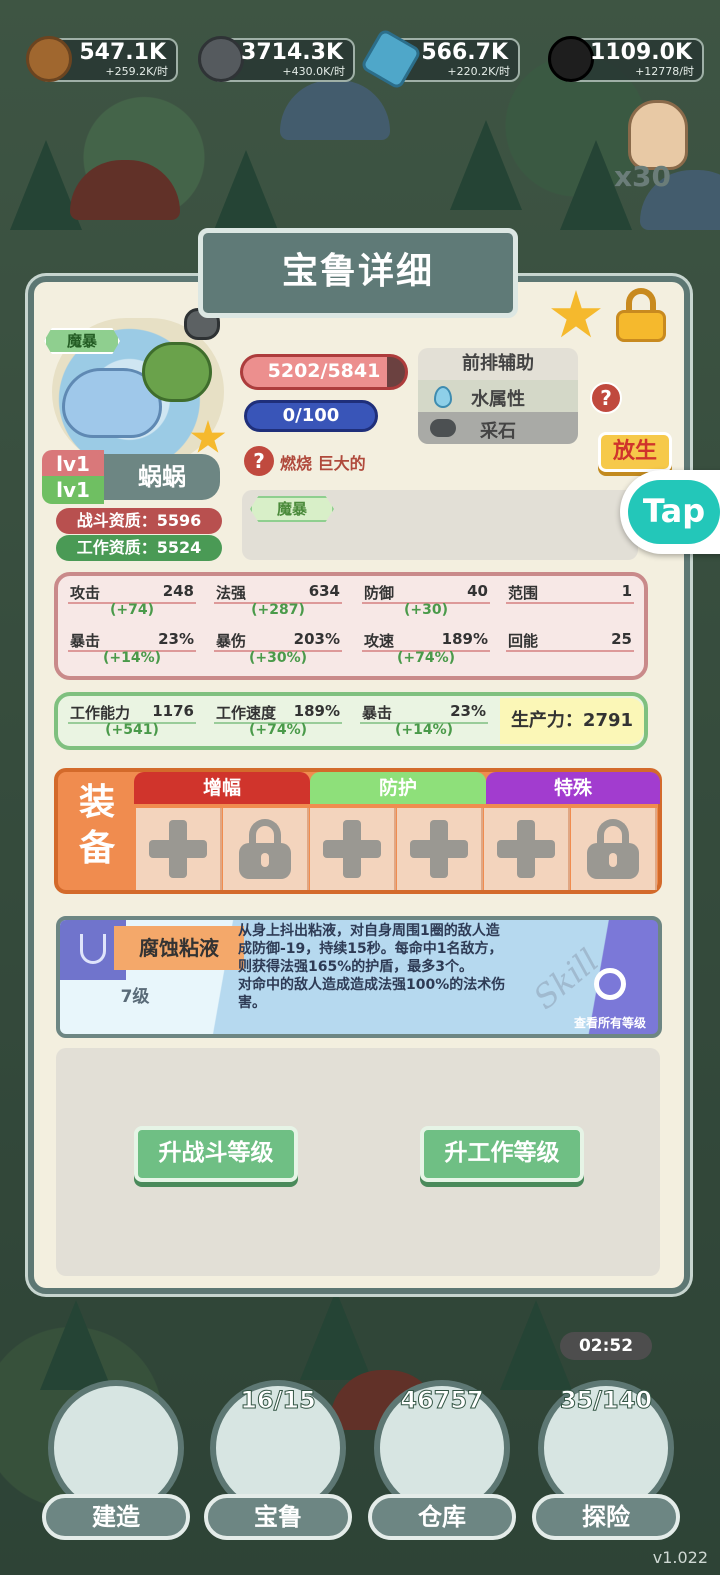 This screenshot has width=720, height=1575. Describe the element at coordinates (276, 59) in the screenshot. I see `resource-stone: 3714.3K +430.0K/时` at that location.